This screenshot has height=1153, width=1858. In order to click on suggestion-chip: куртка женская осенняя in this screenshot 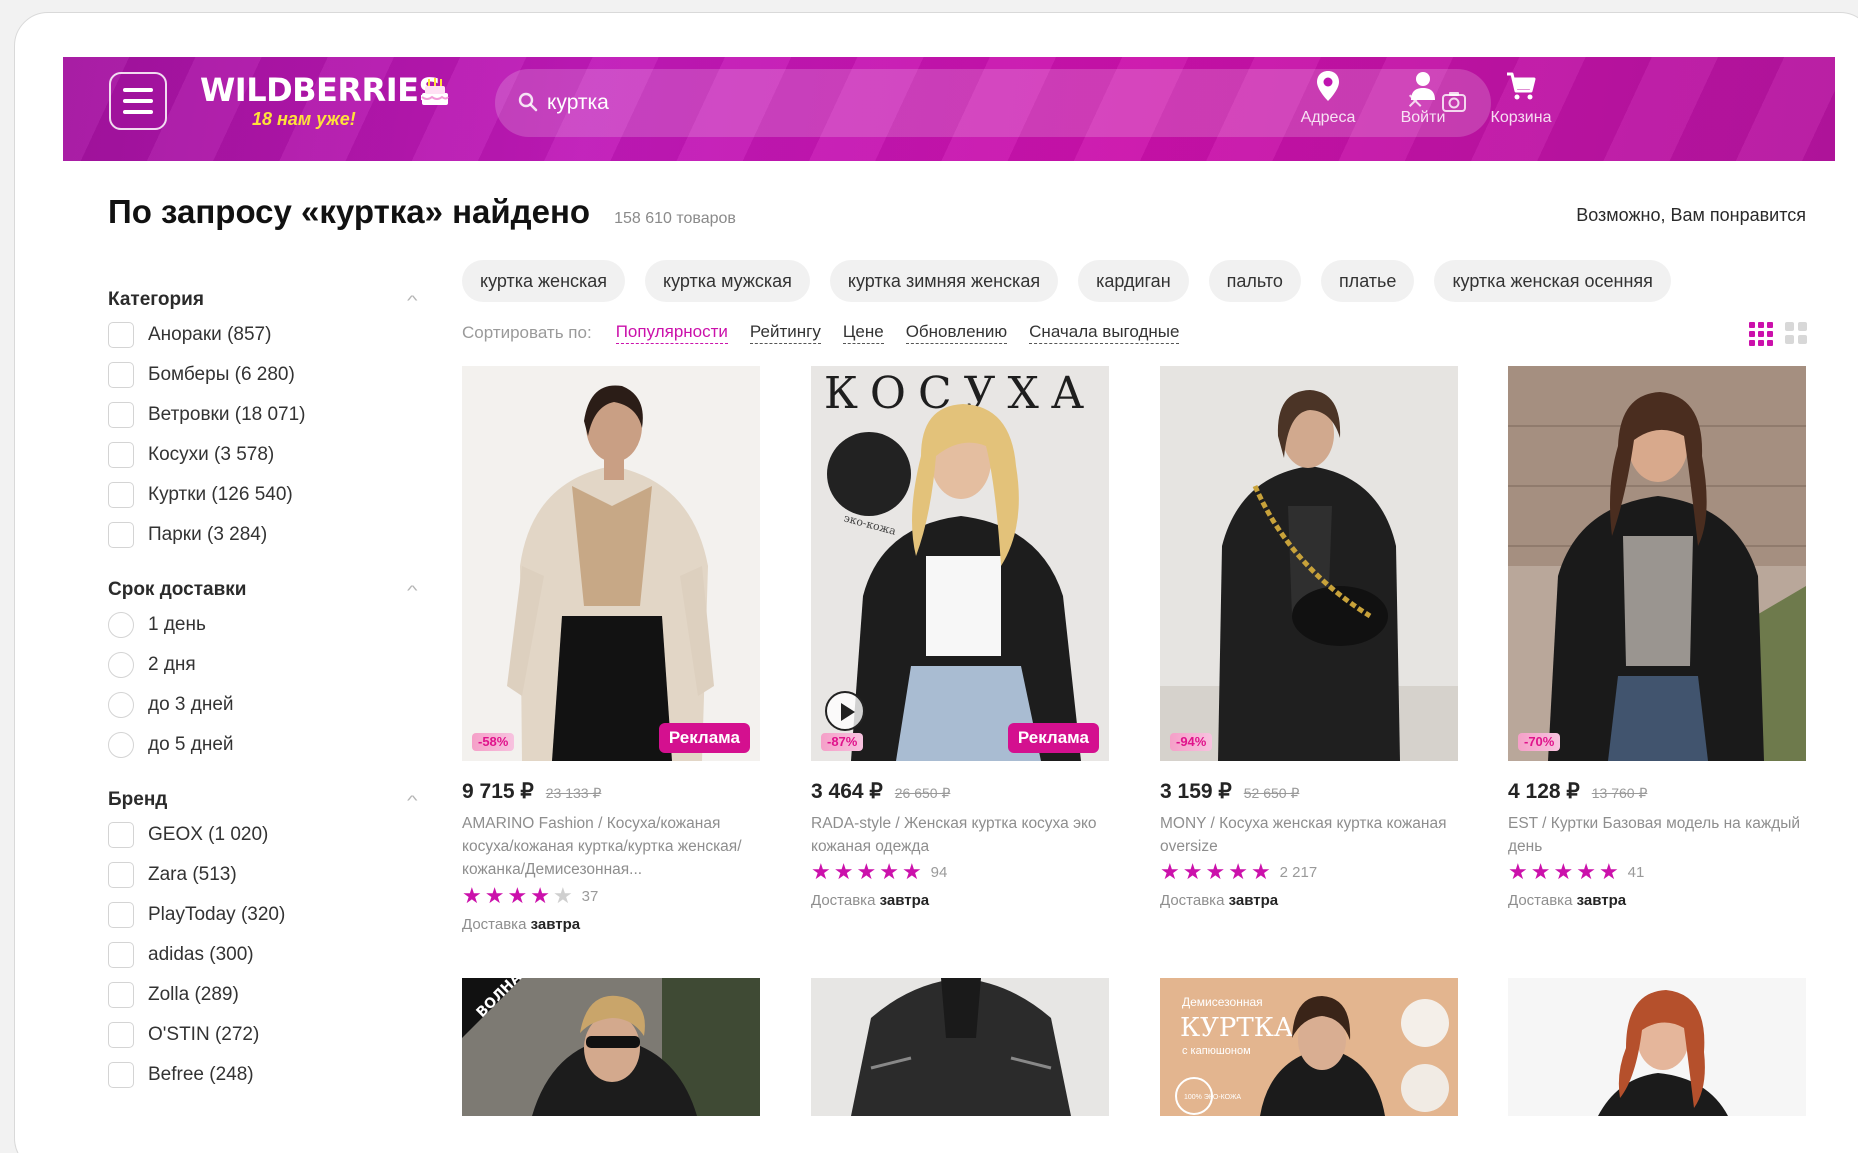, I will do `click(1552, 281)`.